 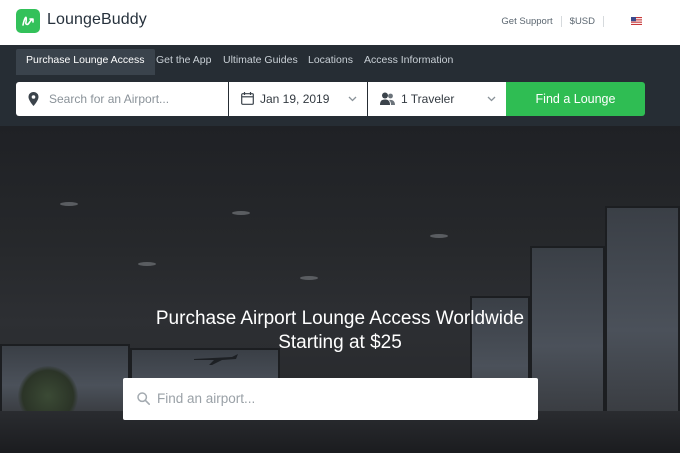 What do you see at coordinates (247, 98) in the screenshot?
I see `calendar-icon` at bounding box center [247, 98].